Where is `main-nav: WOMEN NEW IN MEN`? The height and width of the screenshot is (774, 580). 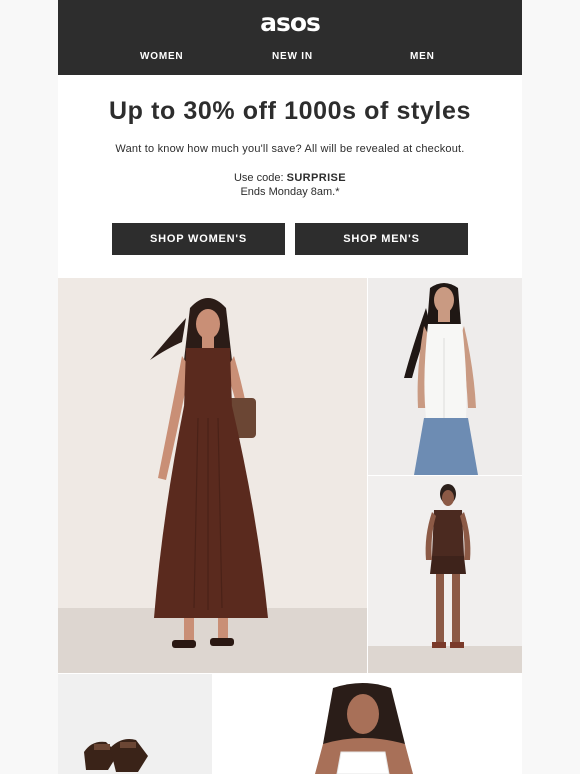 main-nav: WOMEN NEW IN MEN is located at coordinates (290, 57).